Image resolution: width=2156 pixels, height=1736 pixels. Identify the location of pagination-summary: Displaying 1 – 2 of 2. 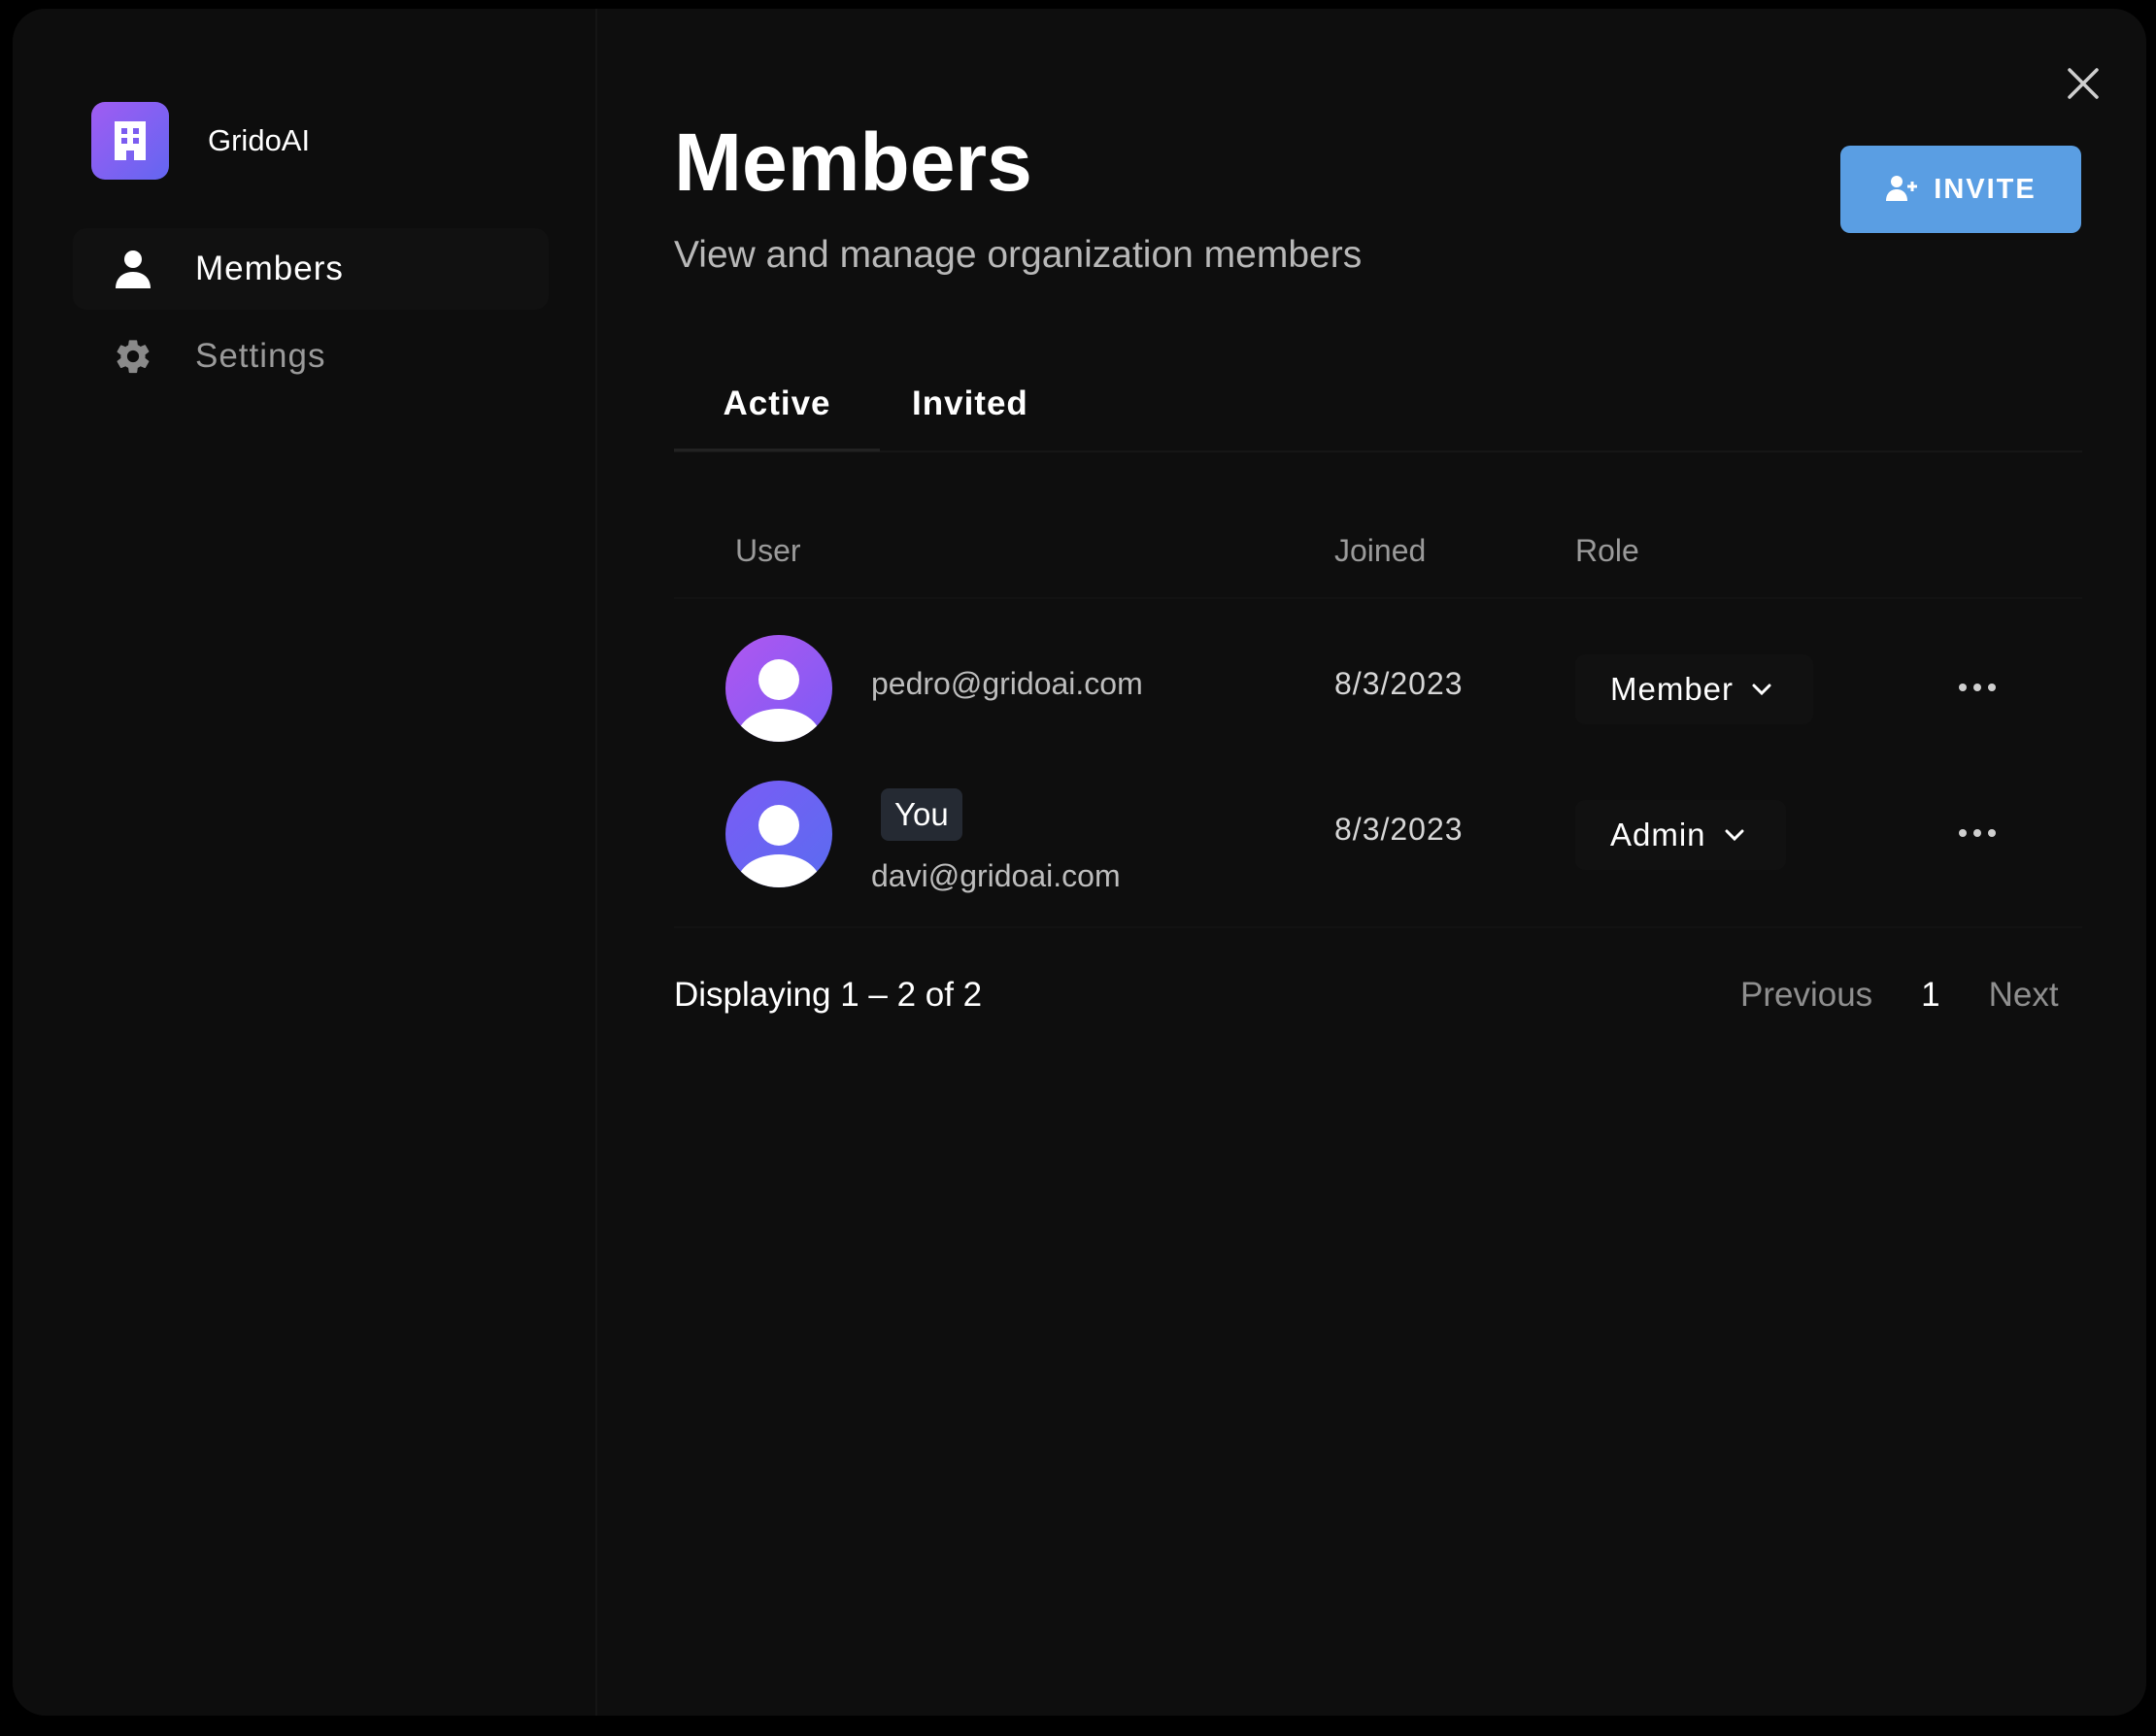
(829, 995).